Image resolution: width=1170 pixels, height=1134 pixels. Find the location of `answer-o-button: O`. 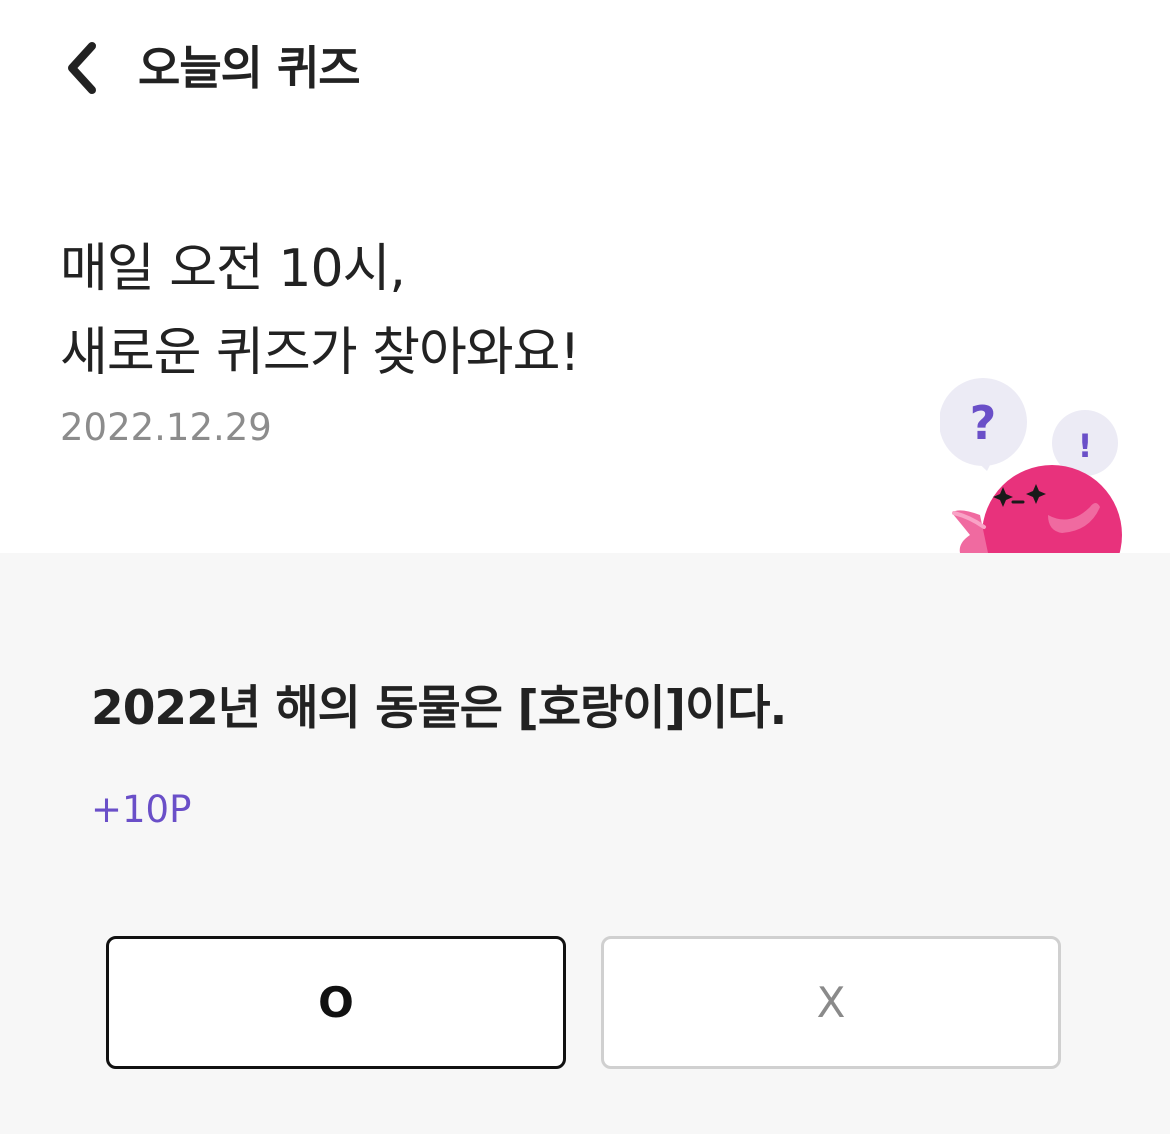

answer-o-button: O is located at coordinates (336, 1002).